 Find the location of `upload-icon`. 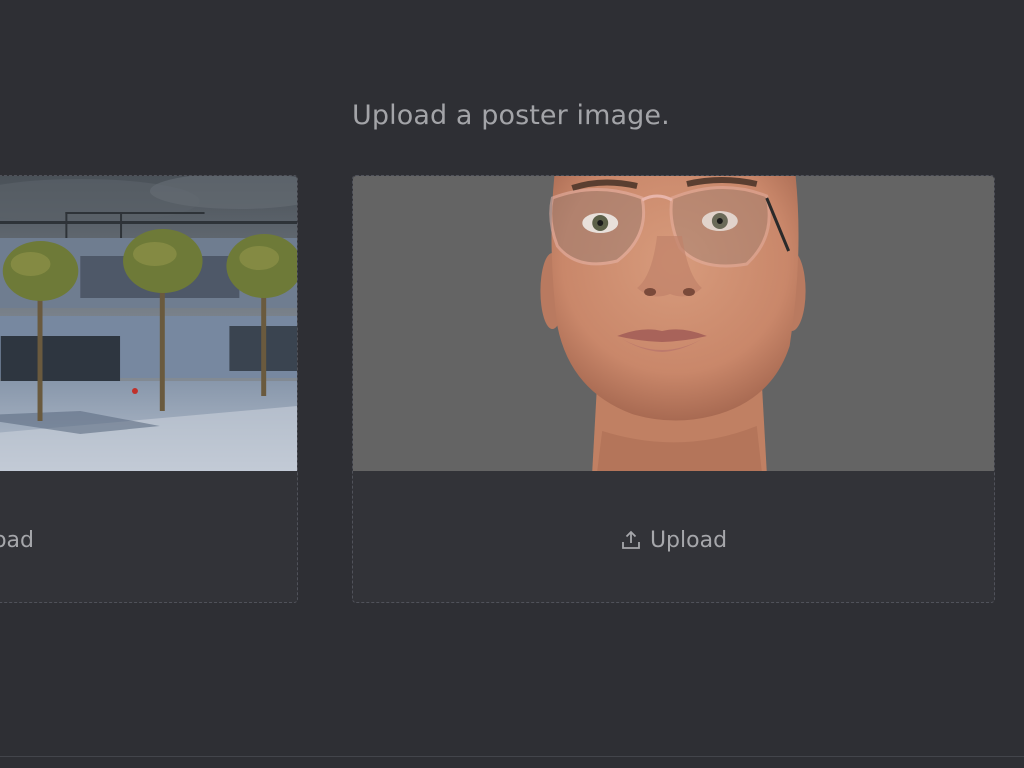

upload-icon is located at coordinates (631, 539).